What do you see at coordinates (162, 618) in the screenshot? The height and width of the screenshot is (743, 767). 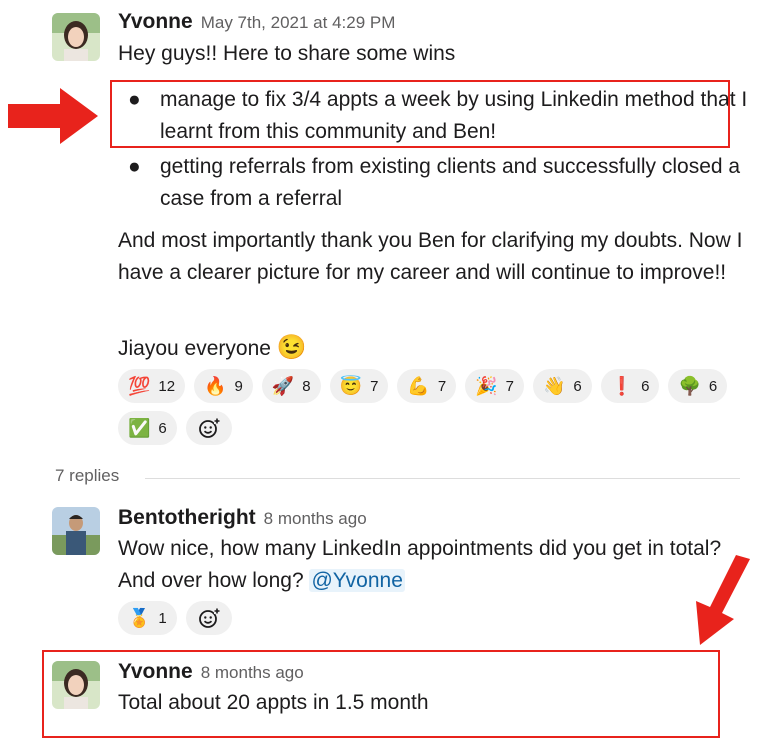 I see `reaction-count: 1` at bounding box center [162, 618].